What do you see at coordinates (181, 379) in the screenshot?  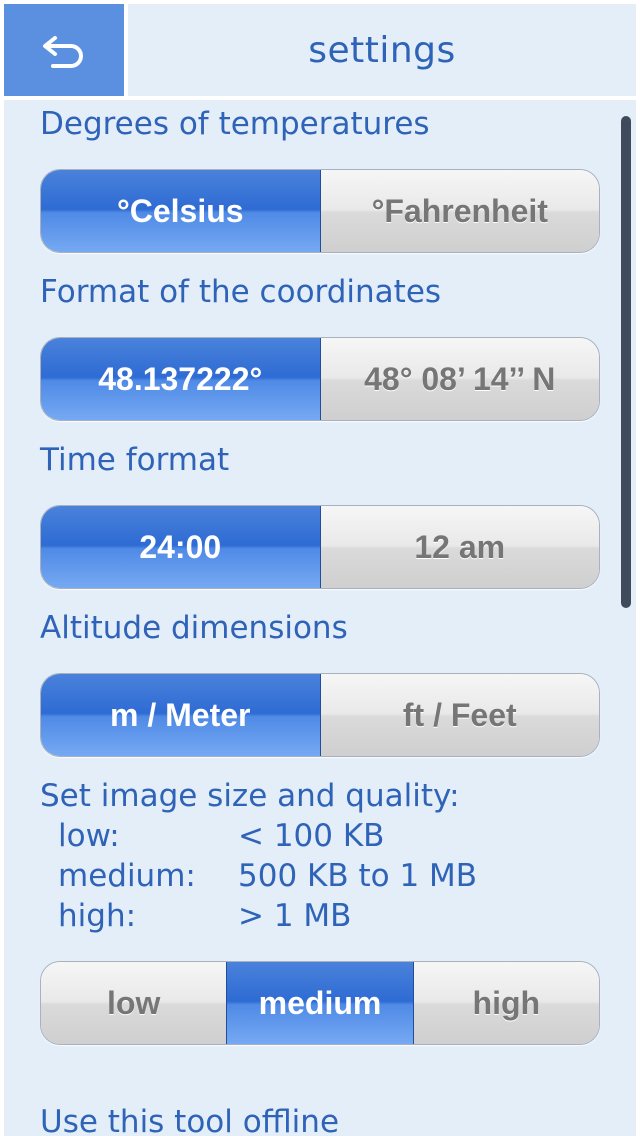 I see `decimal-coordinates-option: 48.137222°` at bounding box center [181, 379].